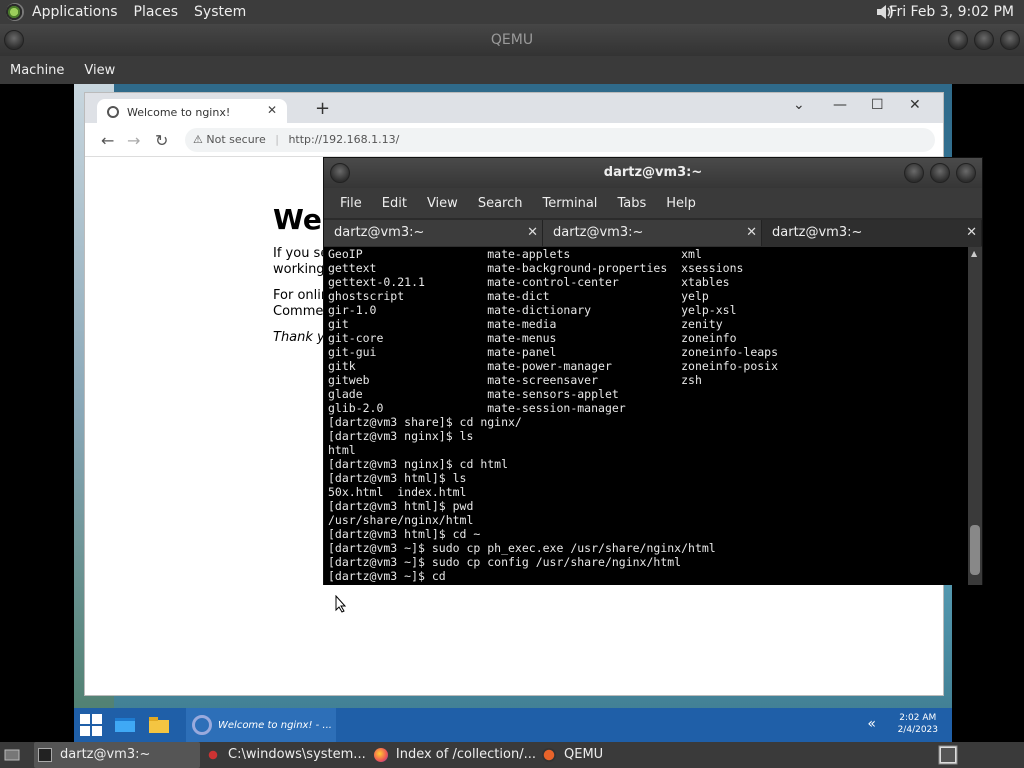  Describe the element at coordinates (156, 12) in the screenshot. I see `places-menu: Places` at that location.